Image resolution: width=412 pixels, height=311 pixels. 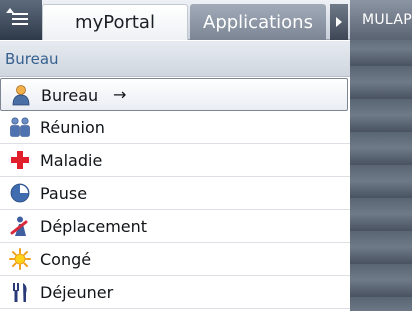 I want to click on tab-applications-label: Applications, so click(x=258, y=22).